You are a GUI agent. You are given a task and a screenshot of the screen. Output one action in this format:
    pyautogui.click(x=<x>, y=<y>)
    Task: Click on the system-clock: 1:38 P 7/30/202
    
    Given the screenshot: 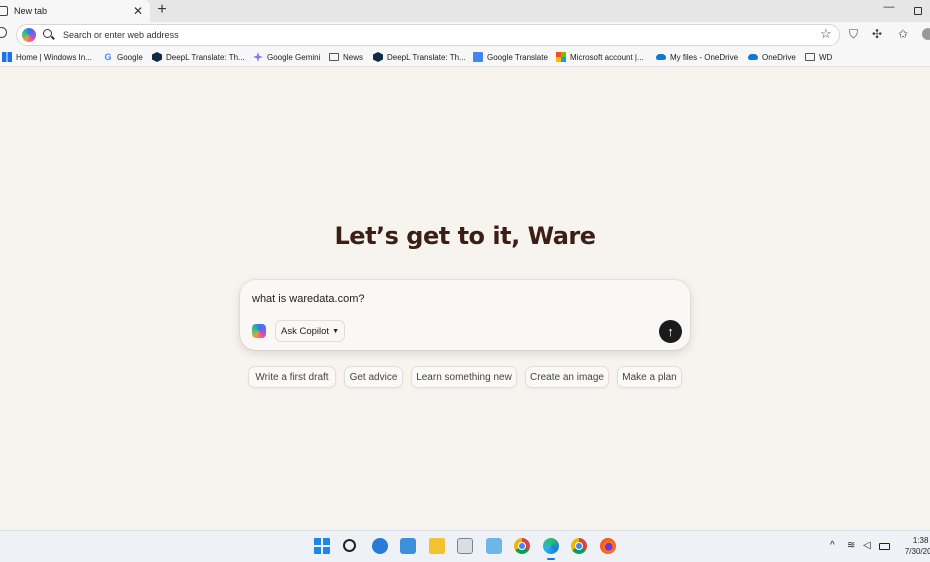 What is the action you would take?
    pyautogui.click(x=913, y=546)
    